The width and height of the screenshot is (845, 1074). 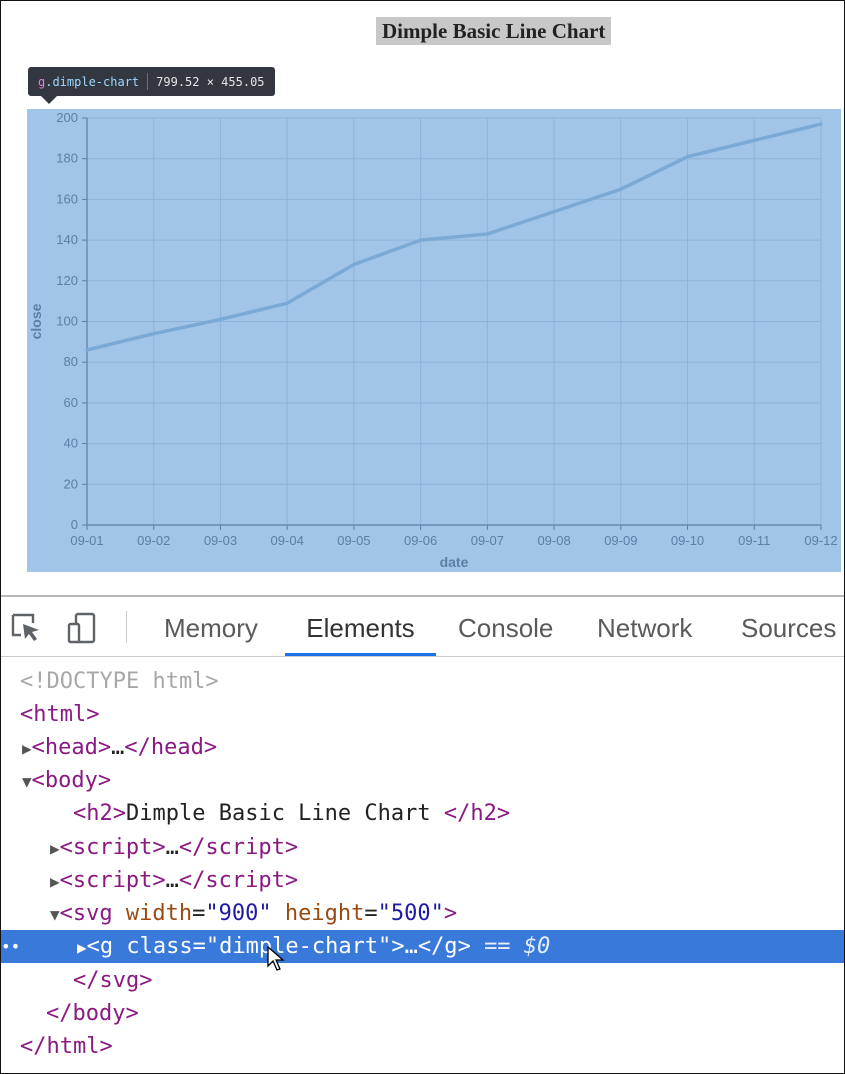 I want to click on y-tick-label: 140, so click(x=67, y=239).